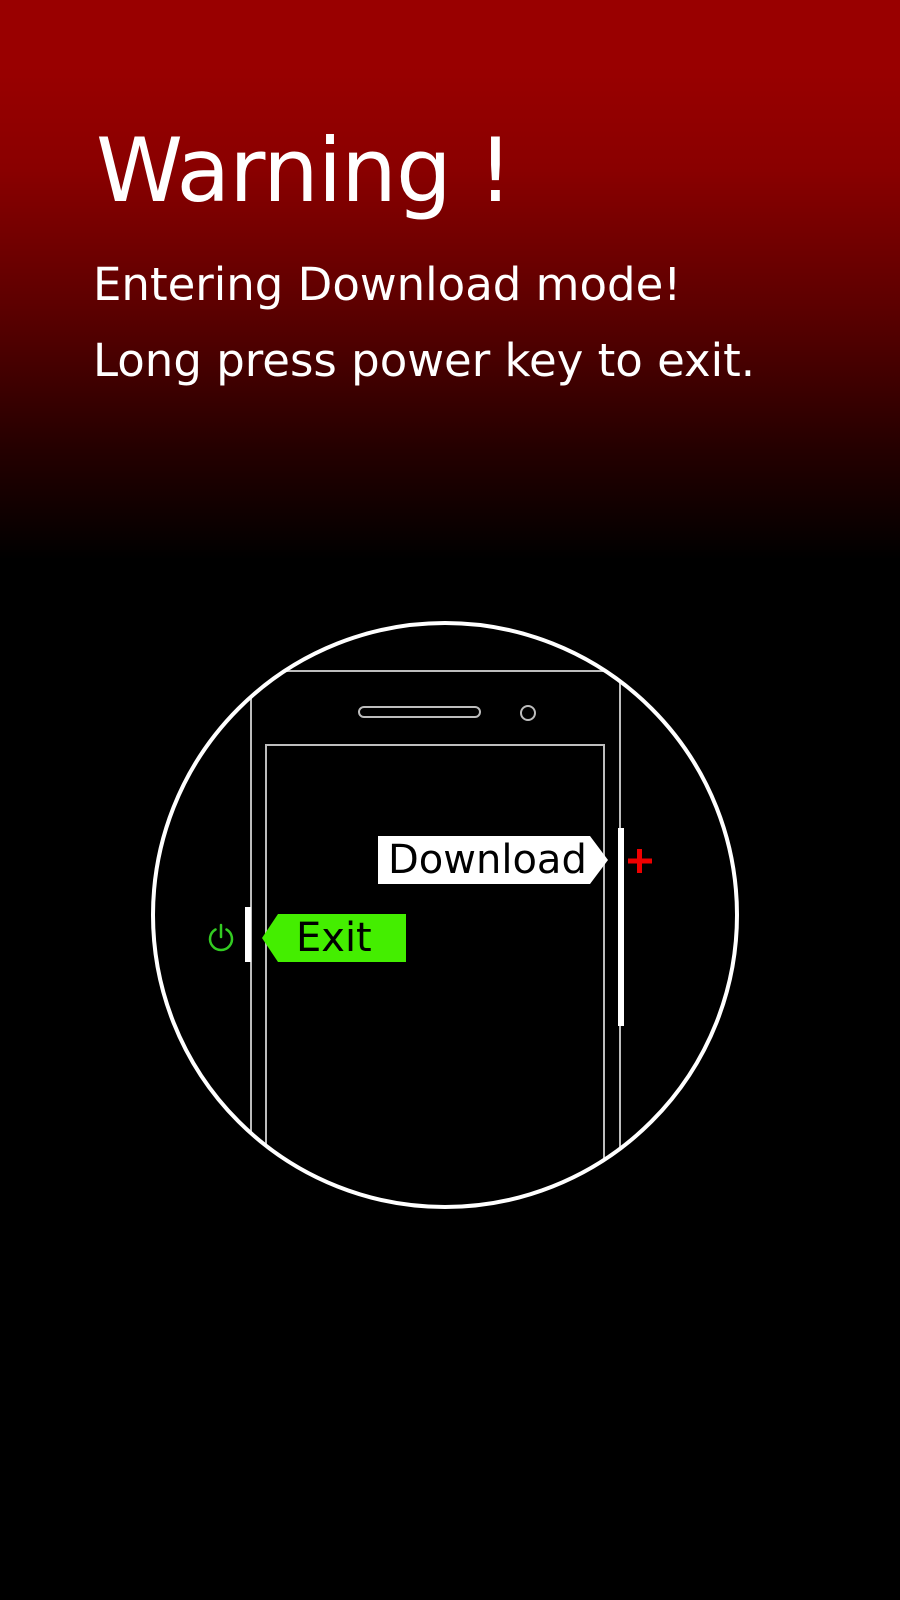  What do you see at coordinates (424, 360) in the screenshot?
I see `exit-instruction-message: Long press power key to exit.` at bounding box center [424, 360].